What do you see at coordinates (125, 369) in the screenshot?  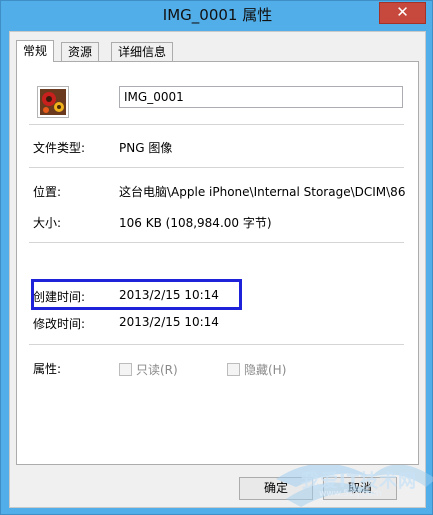 I see `readonly-checkbox-box` at bounding box center [125, 369].